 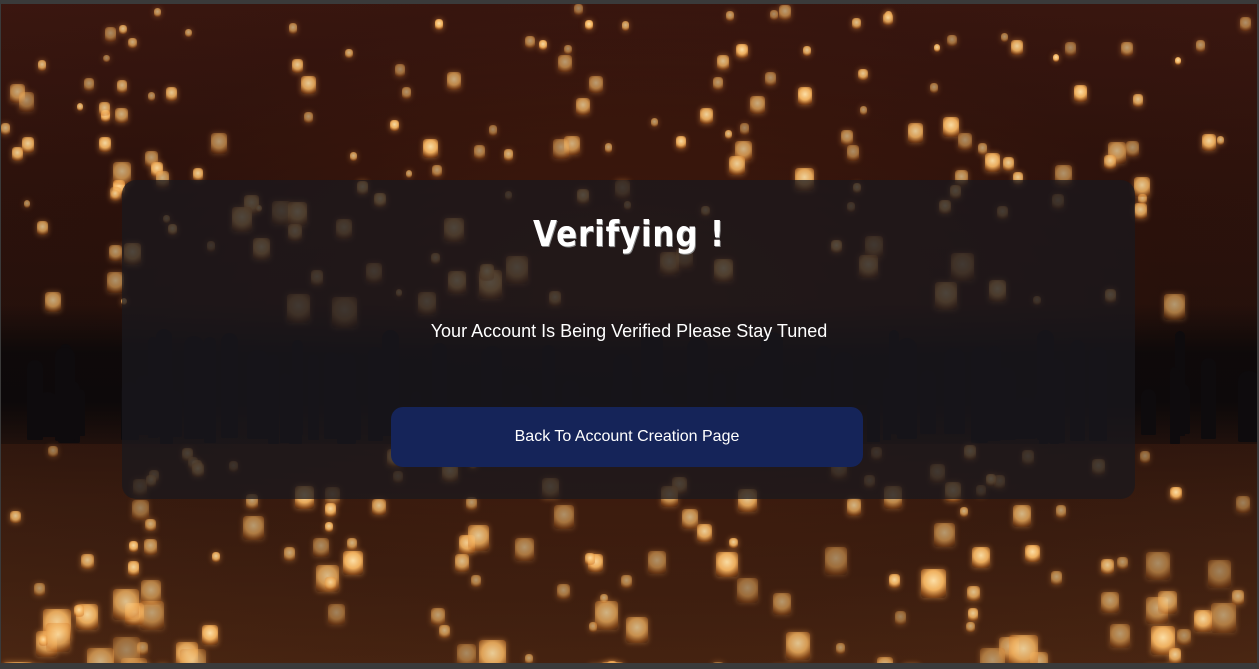 What do you see at coordinates (627, 437) in the screenshot?
I see `back-to-account-creation-button: Back To Account Creation Page` at bounding box center [627, 437].